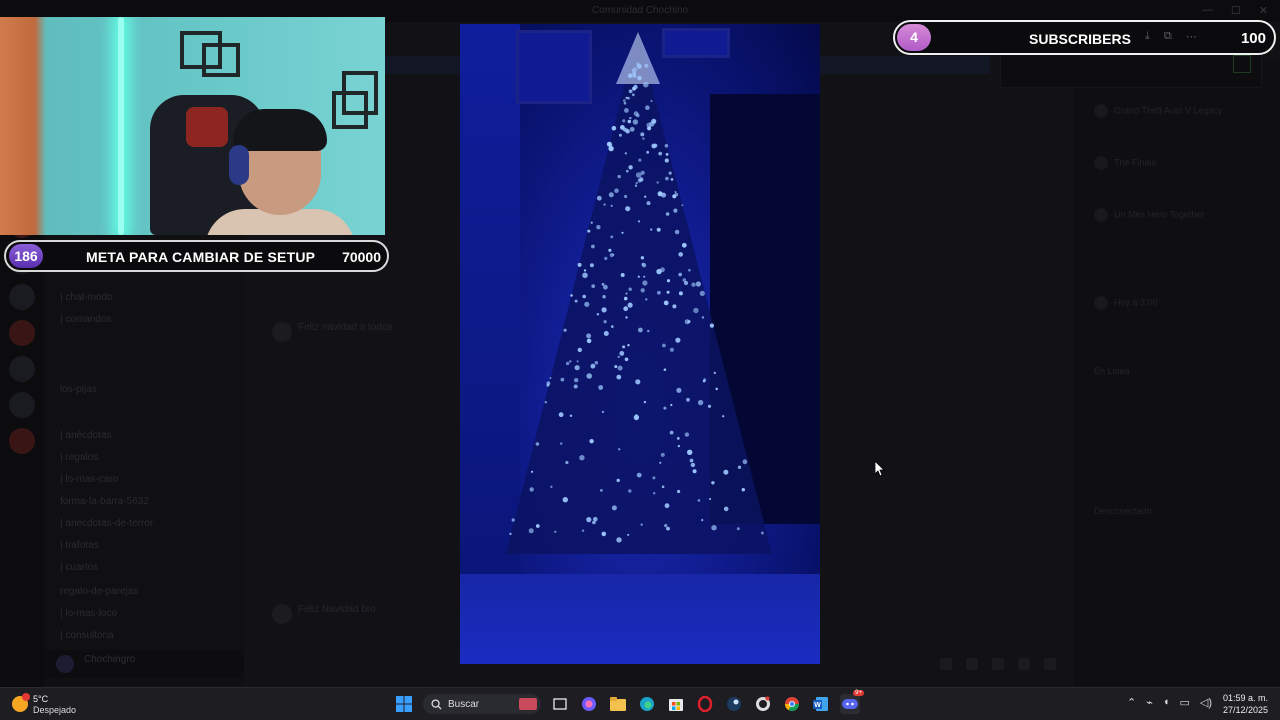  I want to click on channel-item: | chat-modo, so click(86, 297).